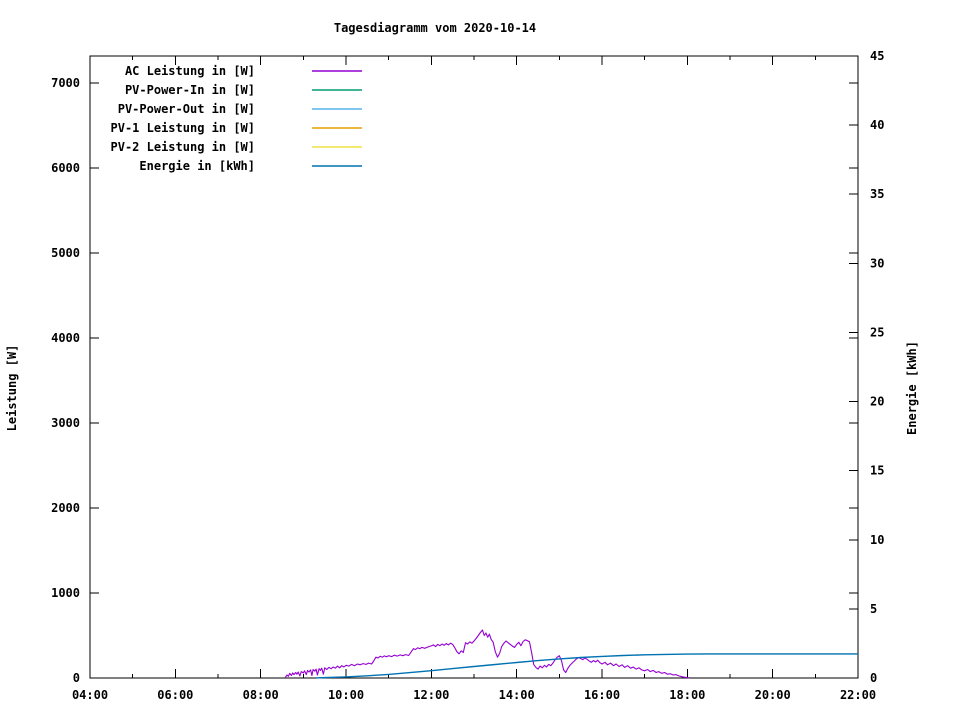 The image size is (960, 720). What do you see at coordinates (65, 508) in the screenshot?
I see `y-left-tick-label: 2000` at bounding box center [65, 508].